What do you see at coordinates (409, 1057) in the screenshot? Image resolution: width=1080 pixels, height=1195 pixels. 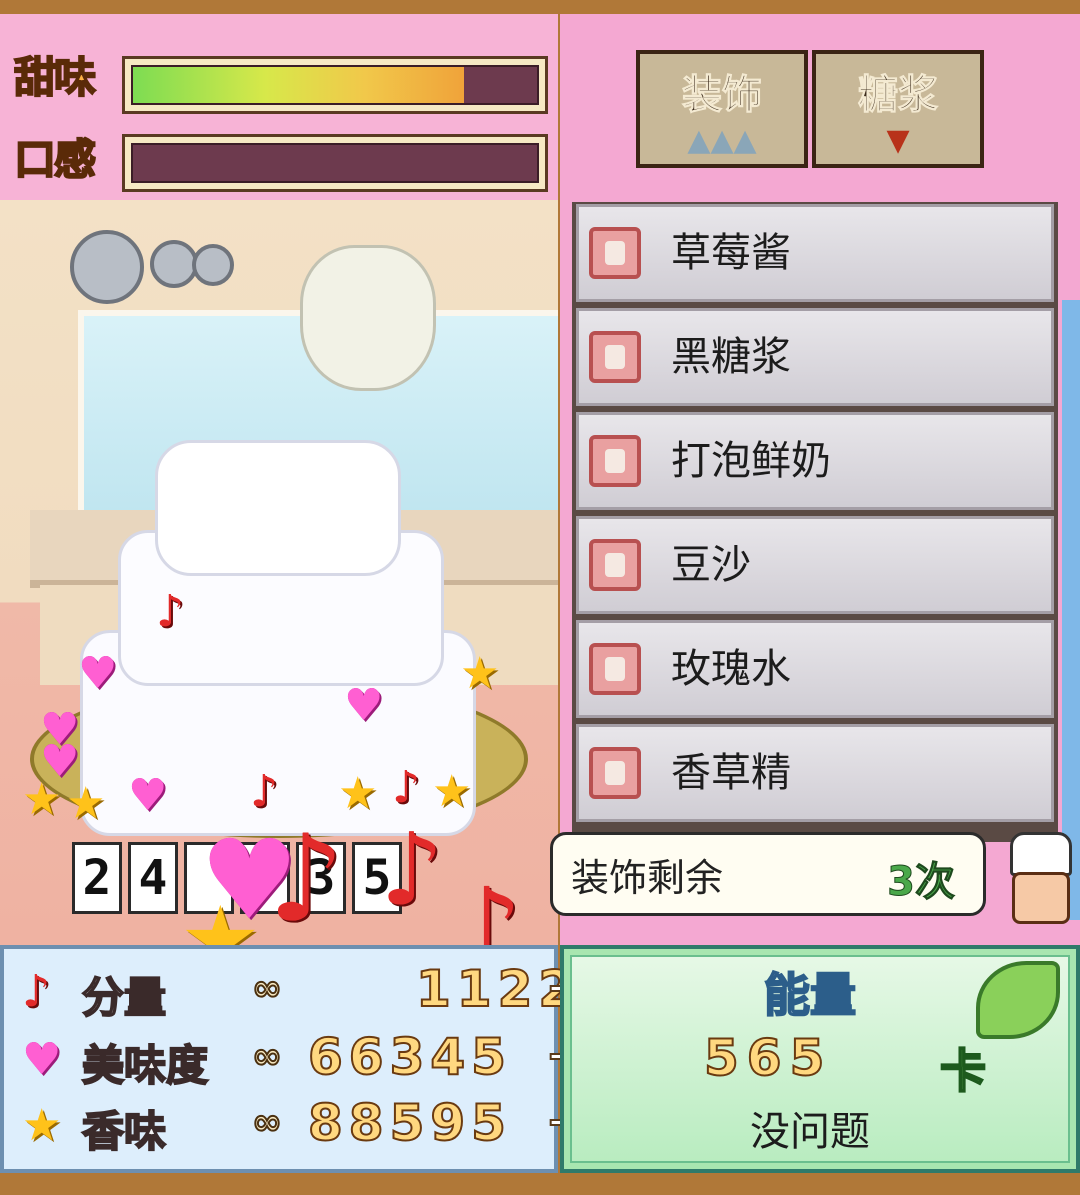 I see `stat-value: 66345` at bounding box center [409, 1057].